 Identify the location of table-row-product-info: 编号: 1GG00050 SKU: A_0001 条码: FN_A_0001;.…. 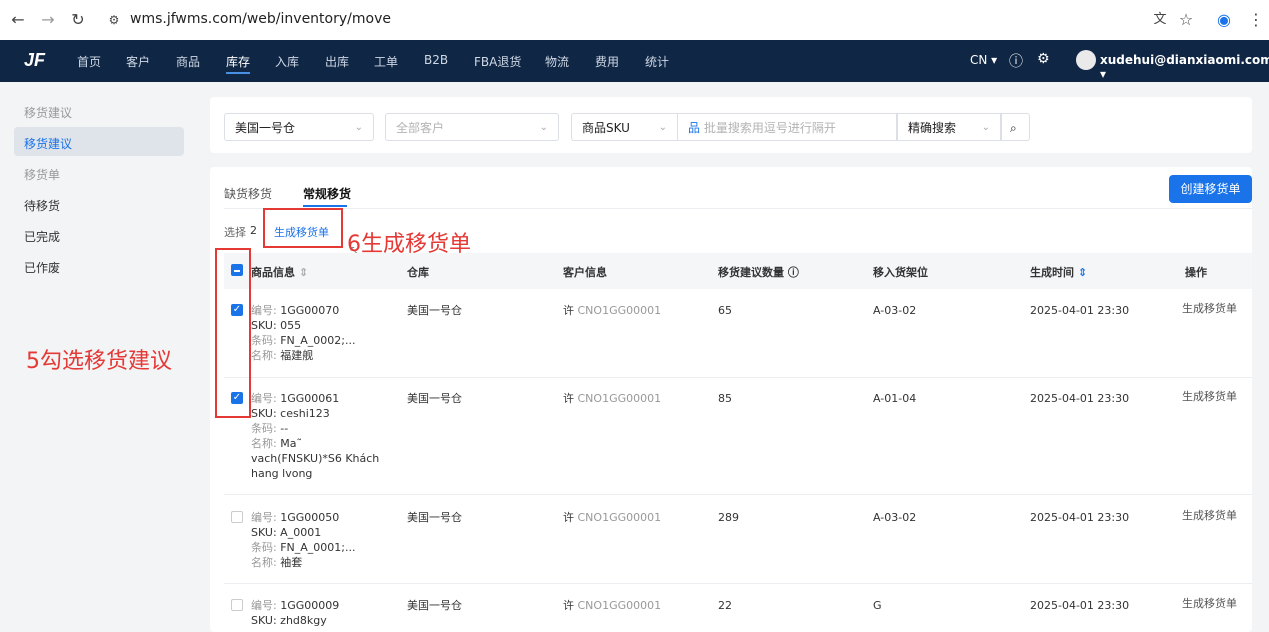
(303, 540).